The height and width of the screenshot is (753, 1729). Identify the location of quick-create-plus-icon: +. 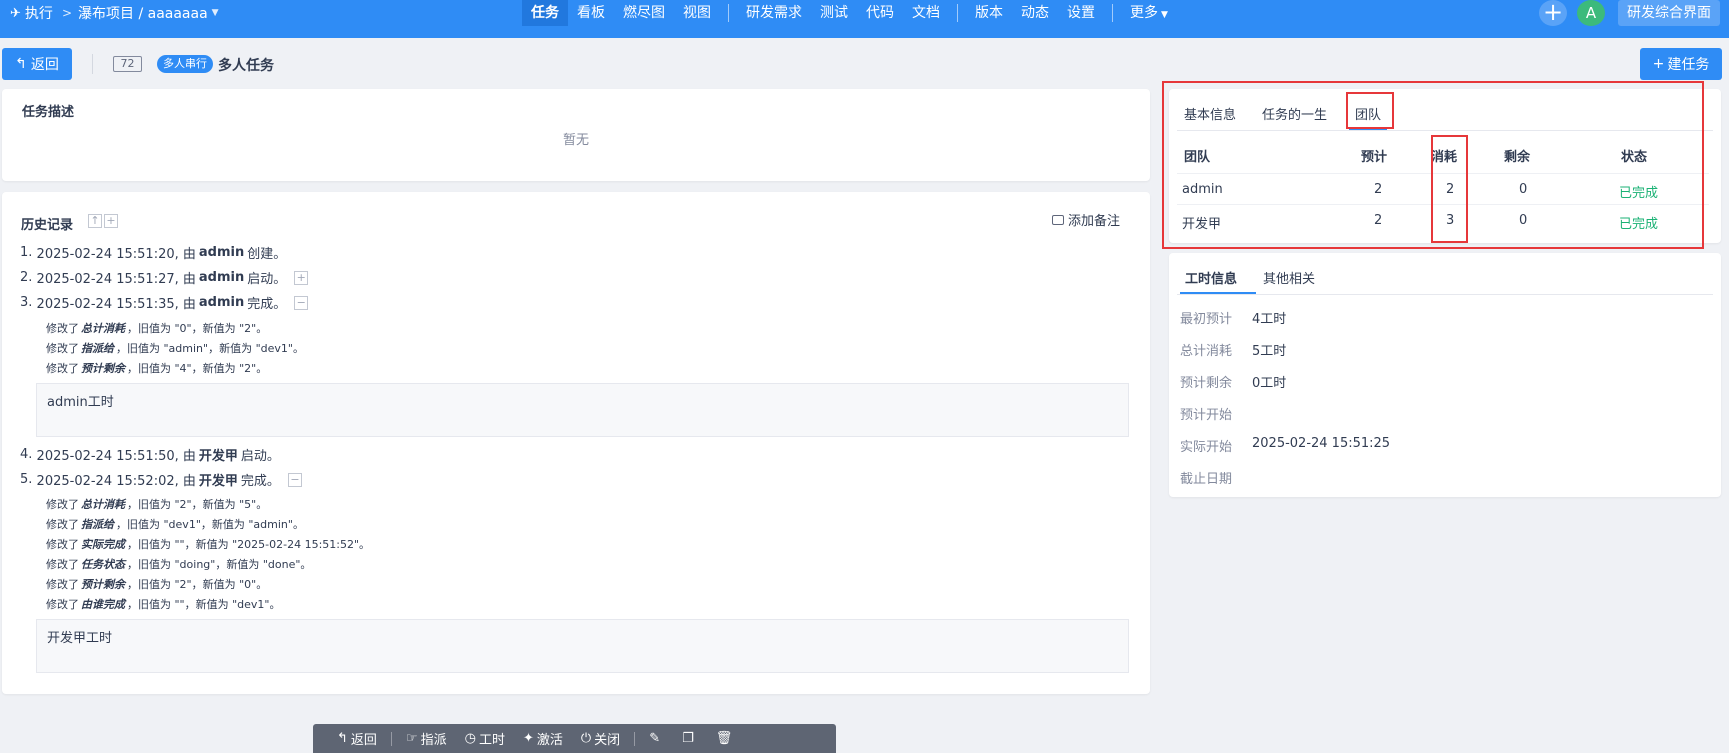
(1553, 13).